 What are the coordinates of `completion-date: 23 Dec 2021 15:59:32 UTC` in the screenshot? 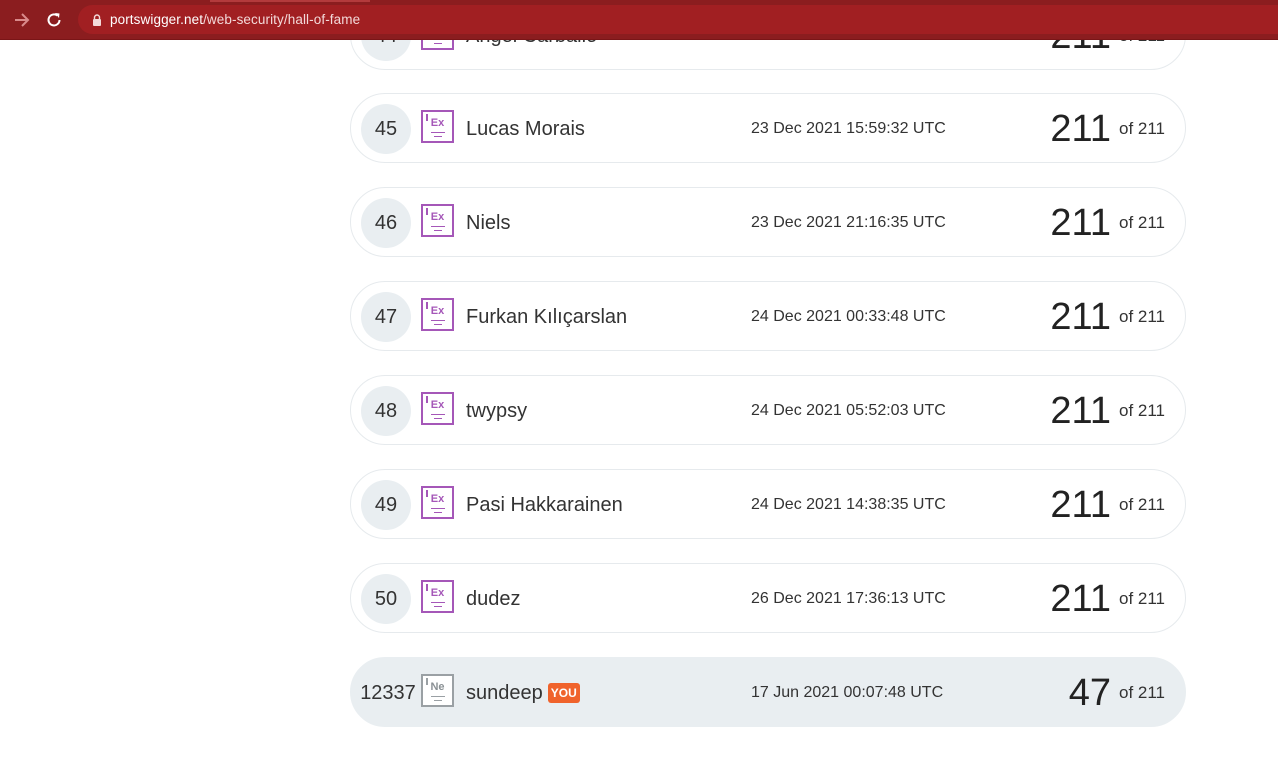 It's located at (848, 128).